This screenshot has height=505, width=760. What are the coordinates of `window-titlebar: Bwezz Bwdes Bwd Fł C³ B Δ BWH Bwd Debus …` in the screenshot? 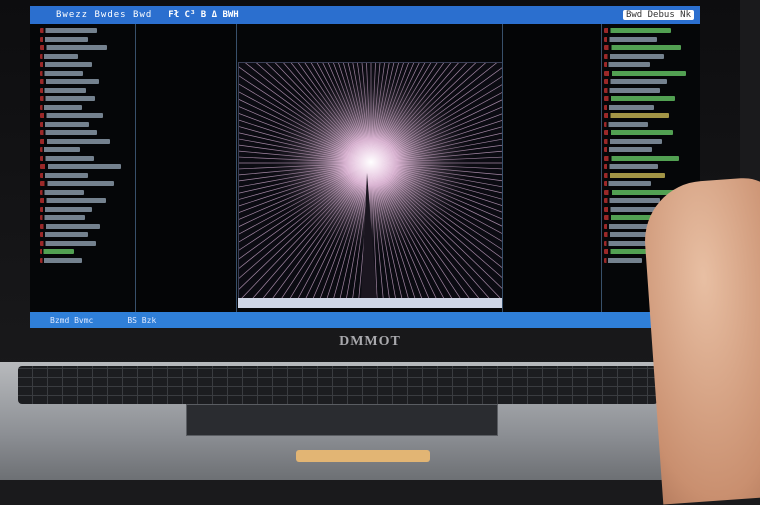 It's located at (365, 15).